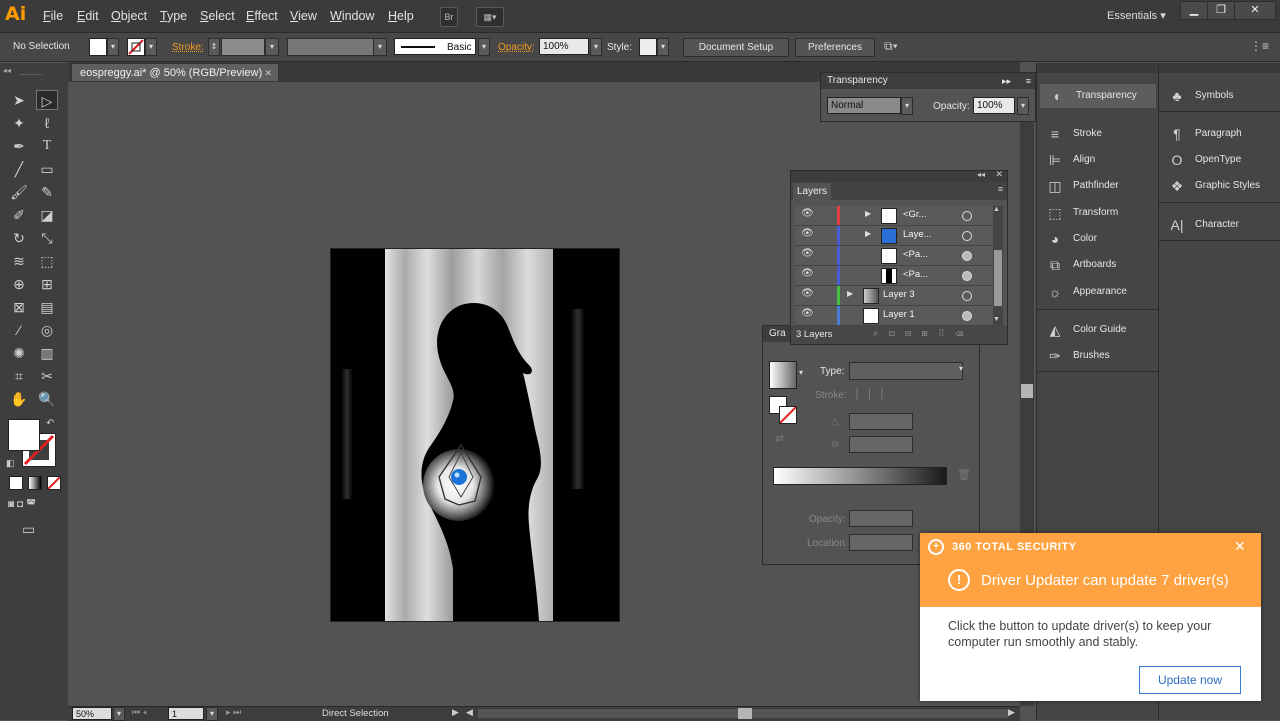  What do you see at coordinates (928, 81) in the screenshot?
I see `transparency-panel-header: Transparency ▸▸ ≡` at bounding box center [928, 81].